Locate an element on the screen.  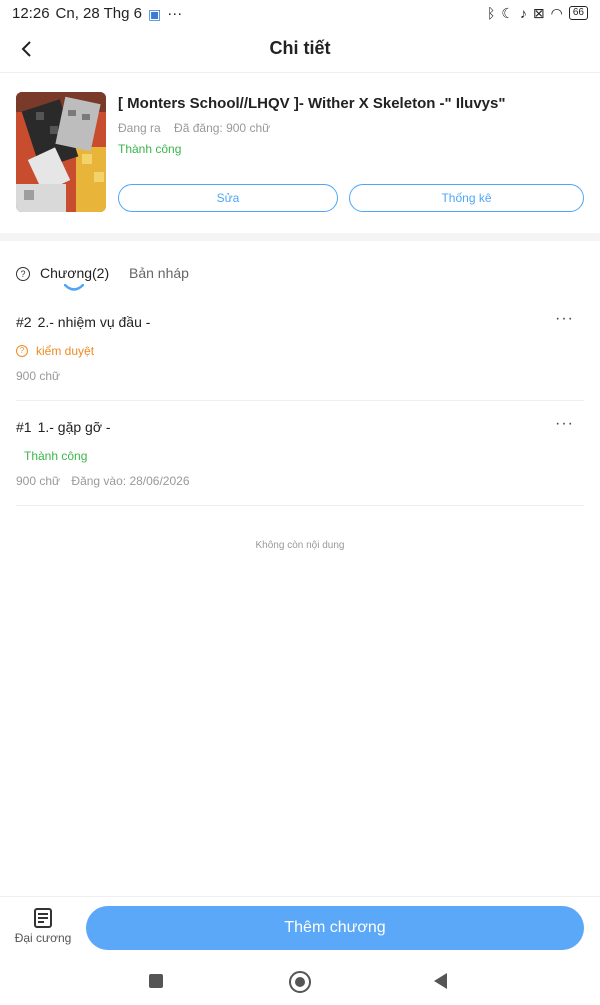
review-icon: ? is located at coordinates (22, 351).